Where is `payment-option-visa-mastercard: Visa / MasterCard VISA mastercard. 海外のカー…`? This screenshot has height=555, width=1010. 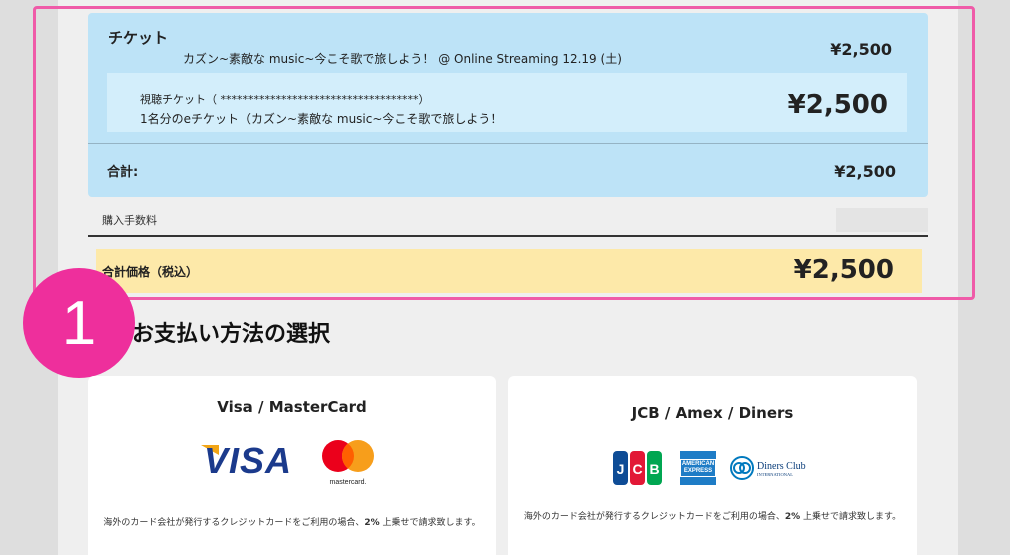 payment-option-visa-mastercard: Visa / MasterCard VISA mastercard. 海外のカー… is located at coordinates (292, 465).